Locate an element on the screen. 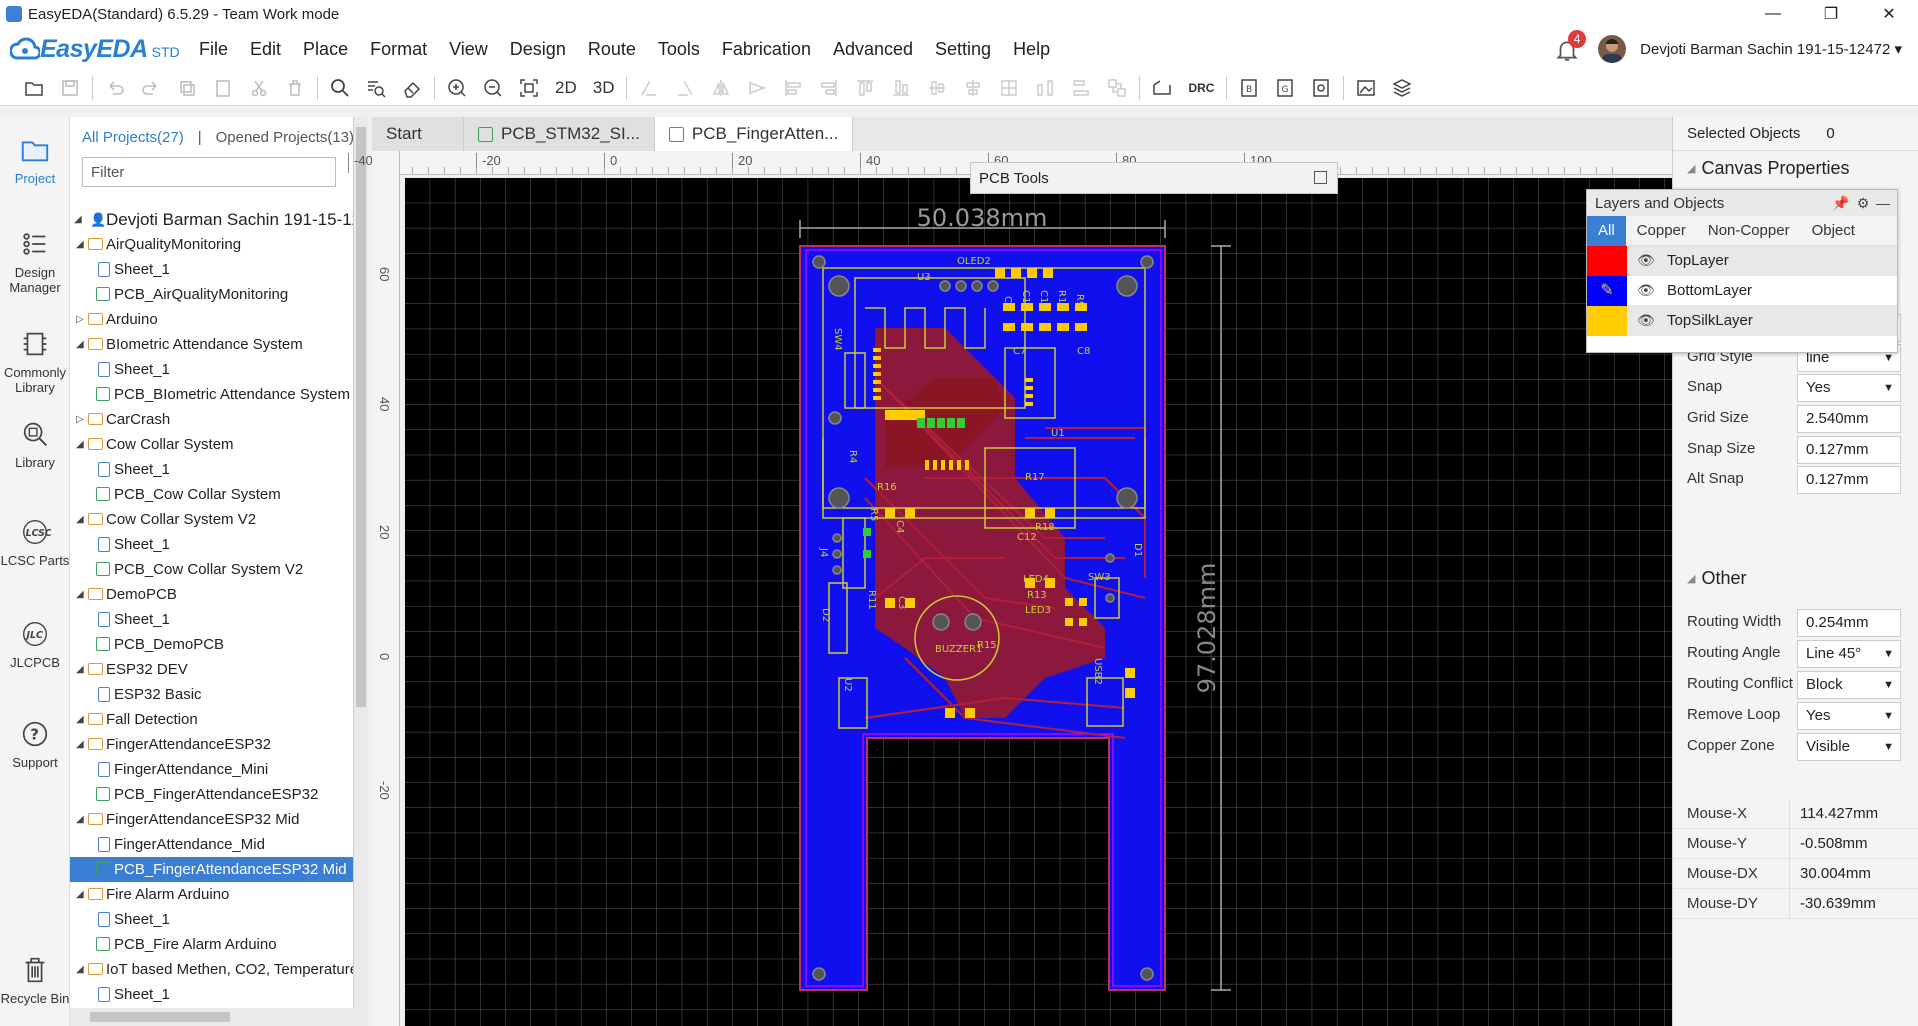  tree-folder: ◢ ESP32 DEV is located at coordinates (211, 669).